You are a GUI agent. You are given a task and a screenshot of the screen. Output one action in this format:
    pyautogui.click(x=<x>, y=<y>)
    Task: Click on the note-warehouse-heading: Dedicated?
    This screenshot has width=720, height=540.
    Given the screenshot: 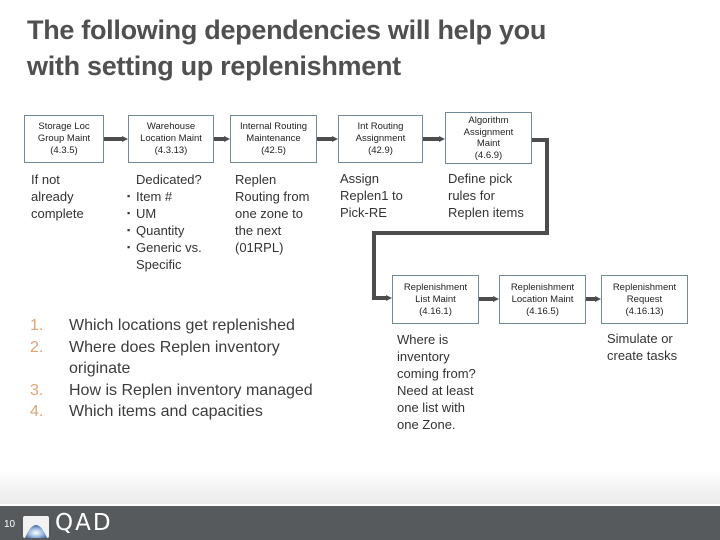 What is the action you would take?
    pyautogui.click(x=169, y=179)
    